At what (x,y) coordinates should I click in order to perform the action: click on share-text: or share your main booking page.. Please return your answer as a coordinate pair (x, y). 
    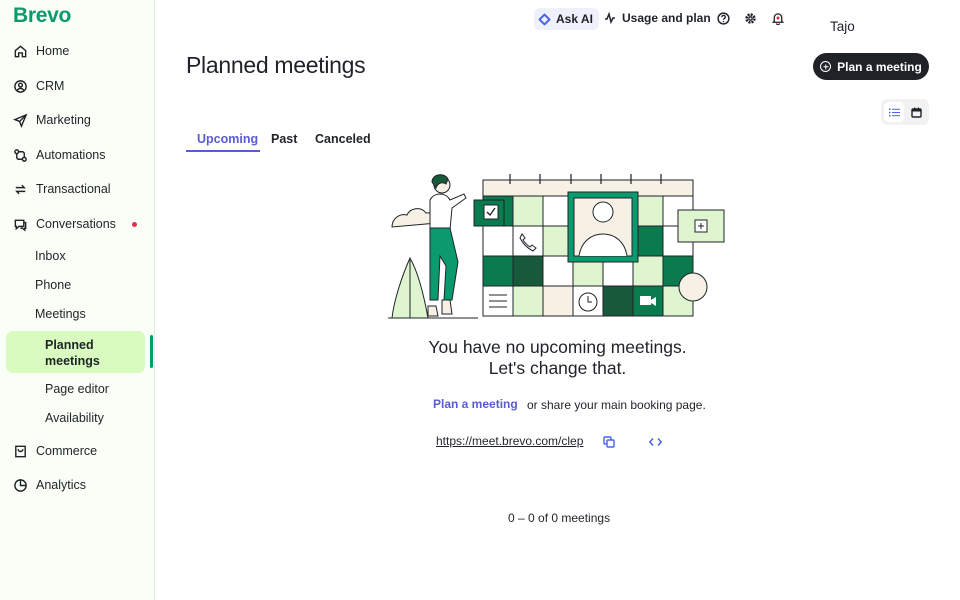
    Looking at the image, I should click on (616, 405).